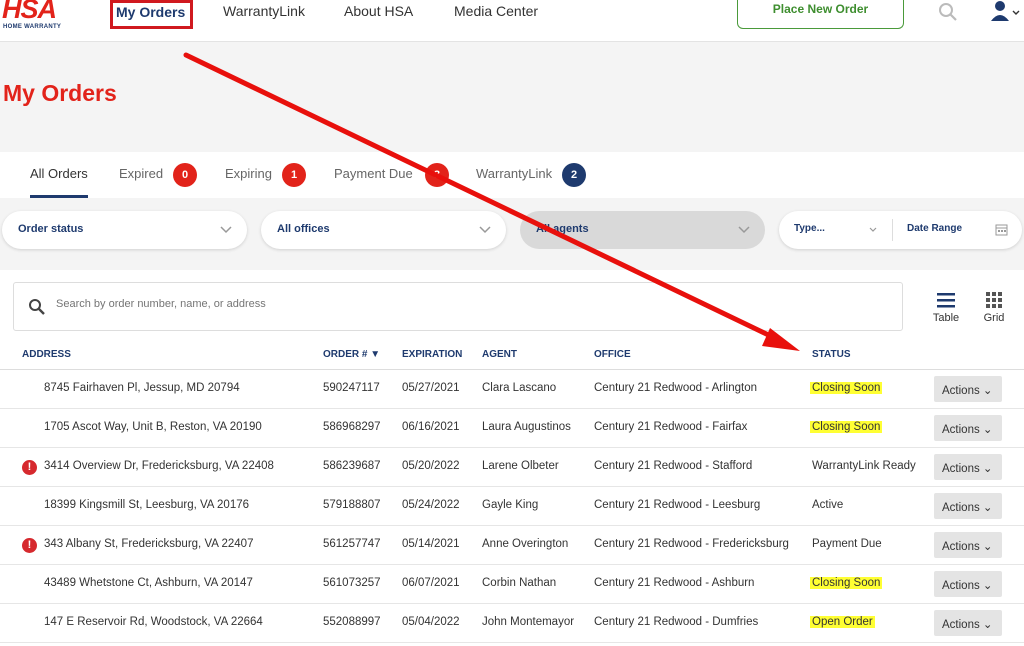 The height and width of the screenshot is (646, 1024). I want to click on grid-view-button: Grid, so click(994, 307).